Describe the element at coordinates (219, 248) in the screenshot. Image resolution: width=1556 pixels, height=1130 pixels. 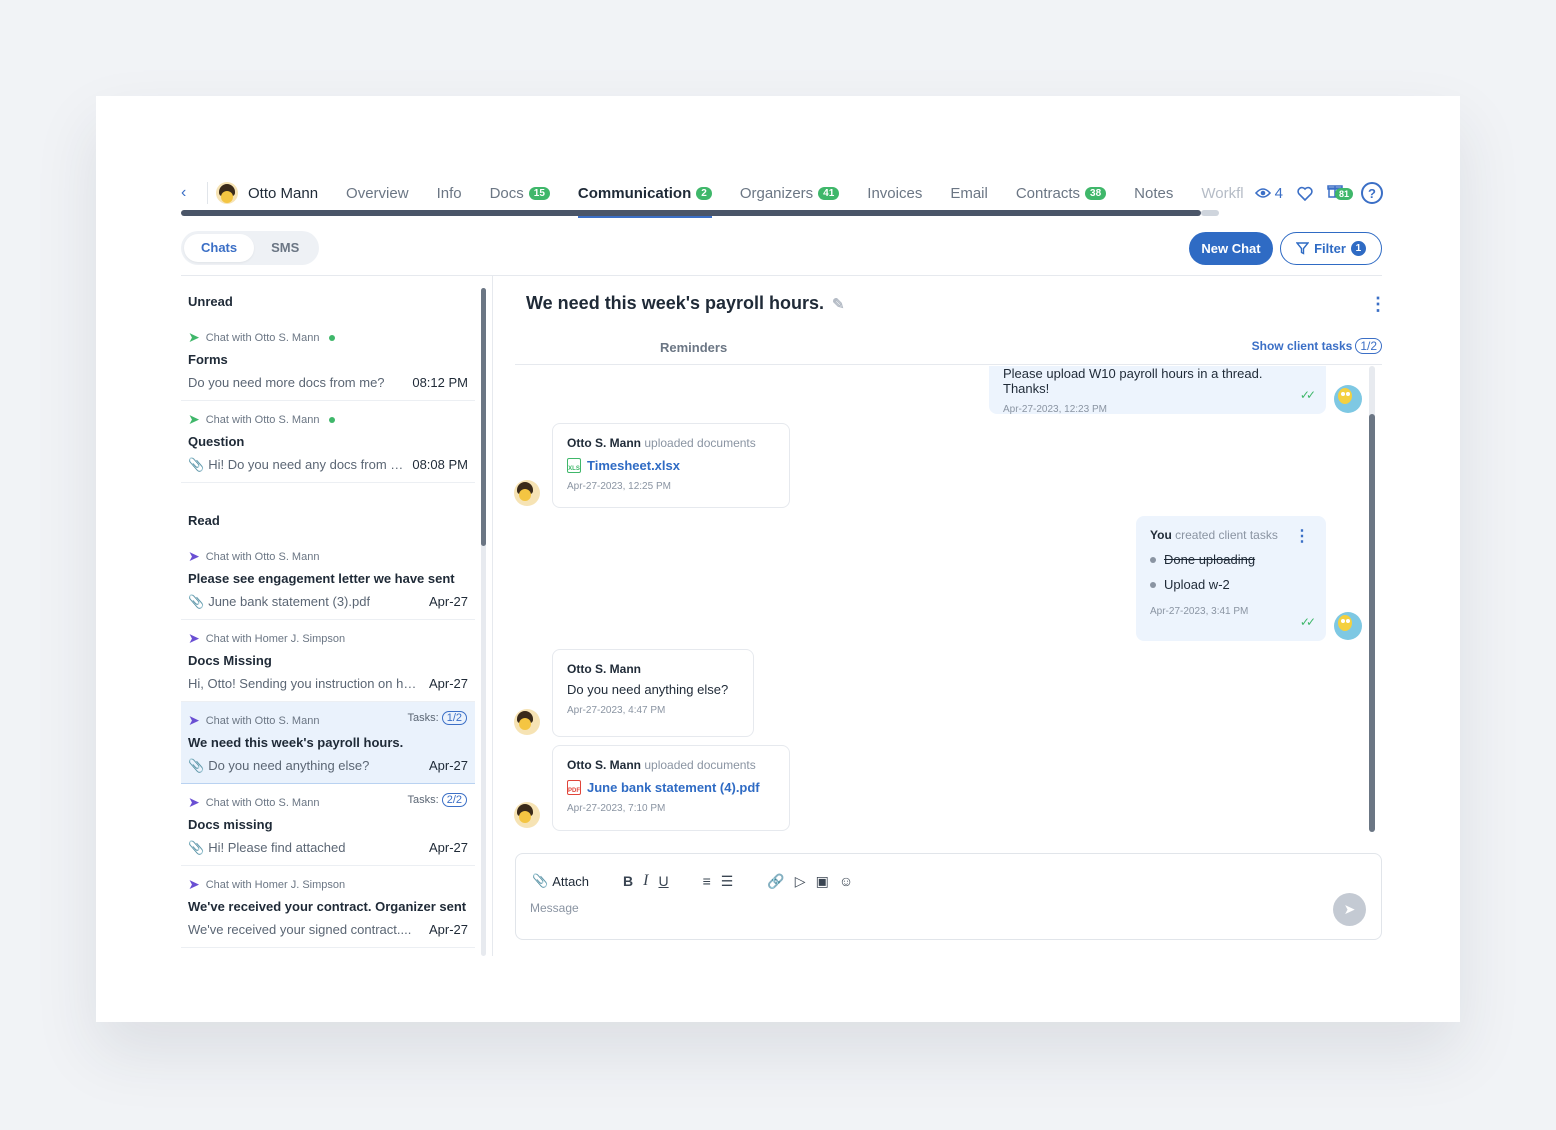
I see `segment-chats: Chats` at that location.